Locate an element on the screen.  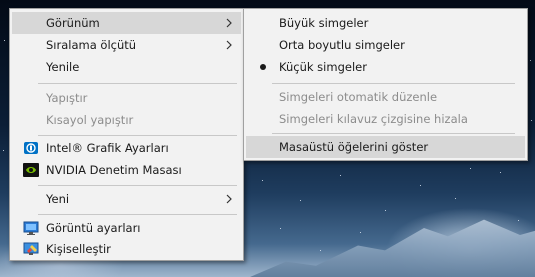
menu-item-nvidia-control-panel-label: NVIDIA Denetim Masası is located at coordinates (114, 170).